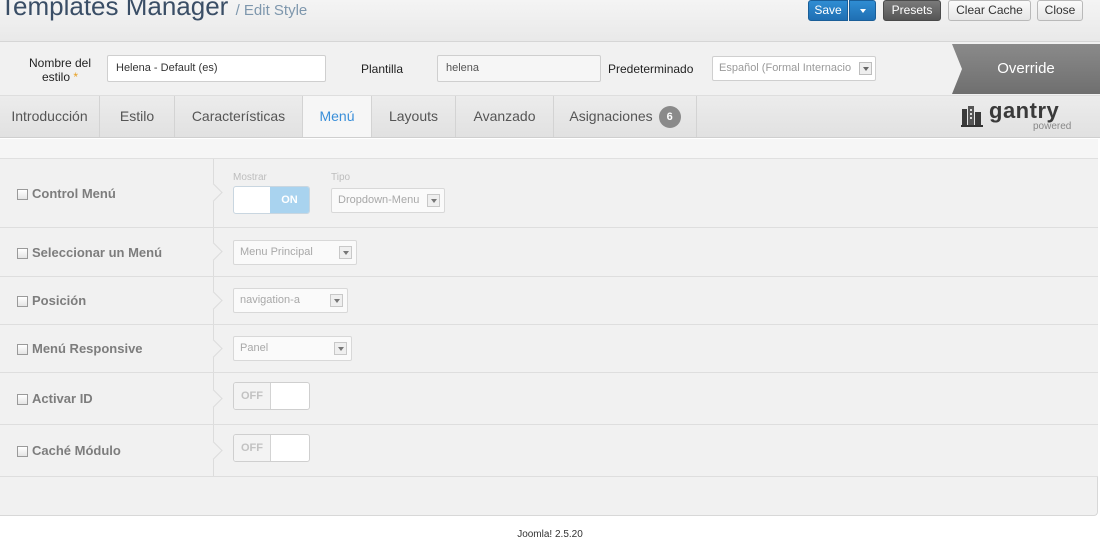  What do you see at coordinates (22, 301) in the screenshot?
I see `position-checkbox` at bounding box center [22, 301].